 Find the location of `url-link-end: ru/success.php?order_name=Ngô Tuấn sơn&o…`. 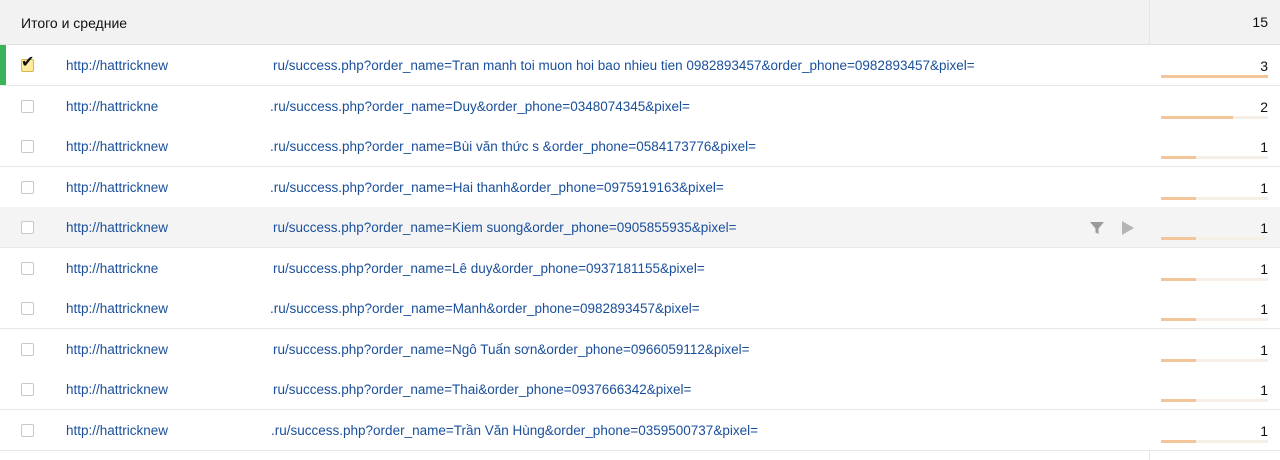

url-link-end: ru/success.php?order_name=Ngô Tuấn sơn&o… is located at coordinates (511, 349).